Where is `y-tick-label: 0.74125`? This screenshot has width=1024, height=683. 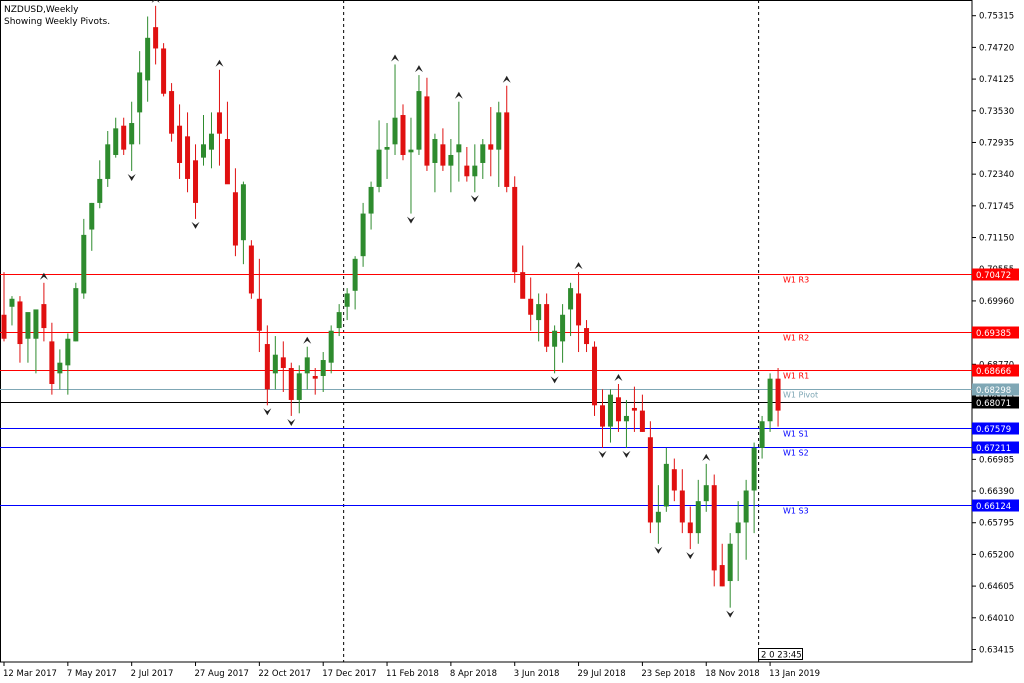 y-tick-label: 0.74125 is located at coordinates (996, 80).